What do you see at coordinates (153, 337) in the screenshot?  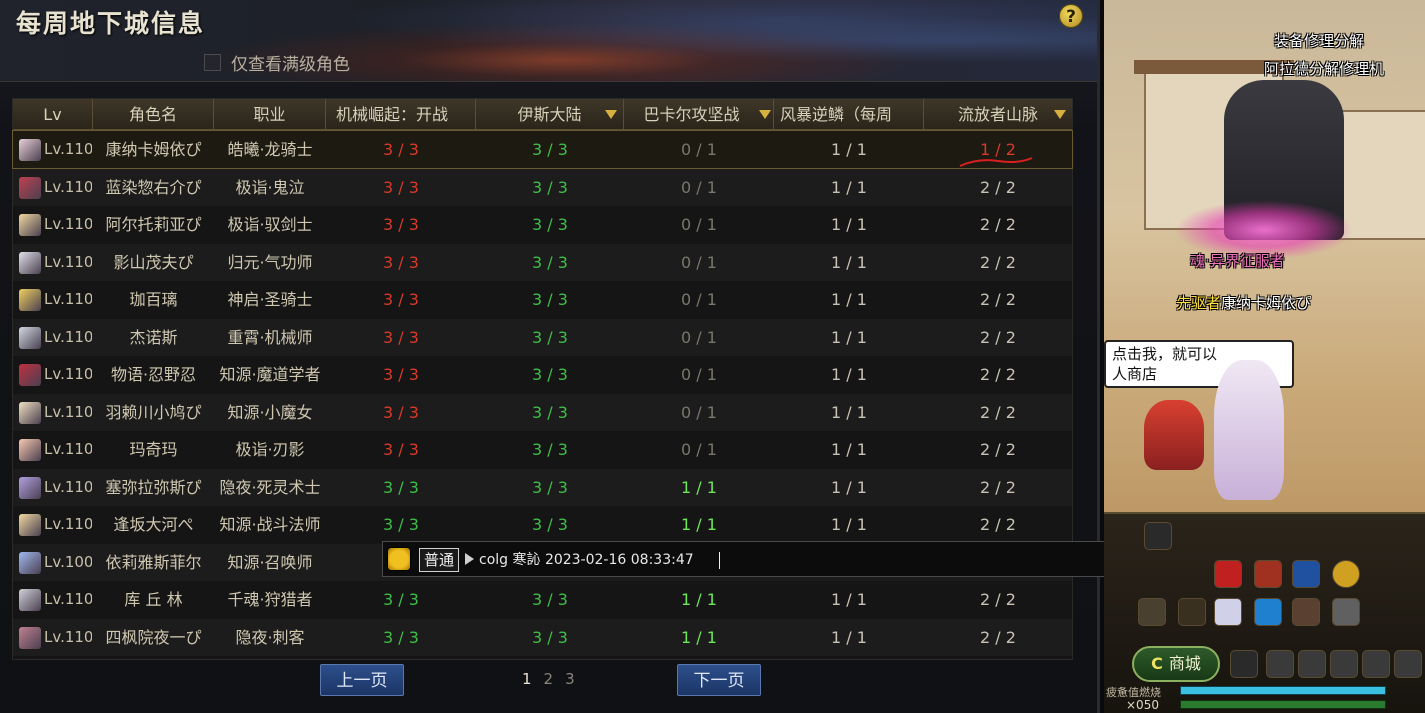 I see `cell-character-name: 杰诺斯` at bounding box center [153, 337].